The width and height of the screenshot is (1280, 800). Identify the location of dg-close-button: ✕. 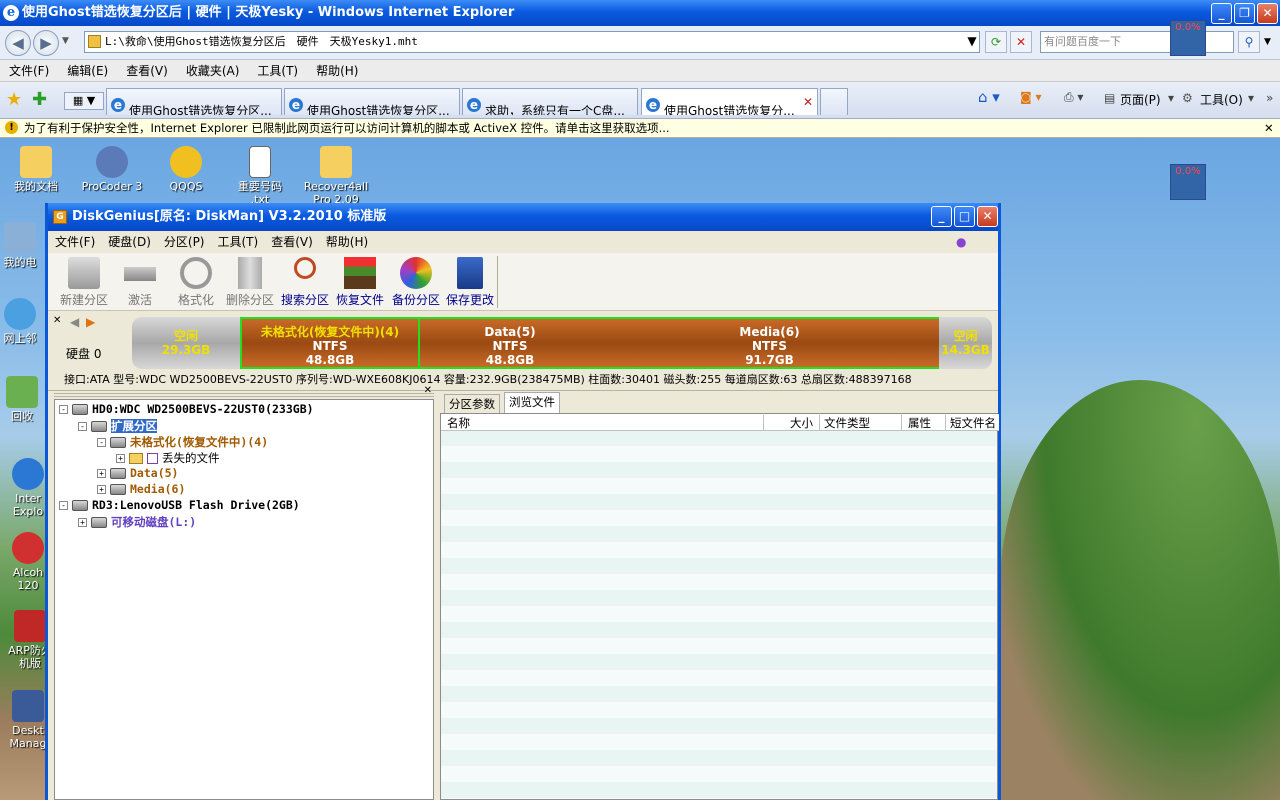
(987, 216).